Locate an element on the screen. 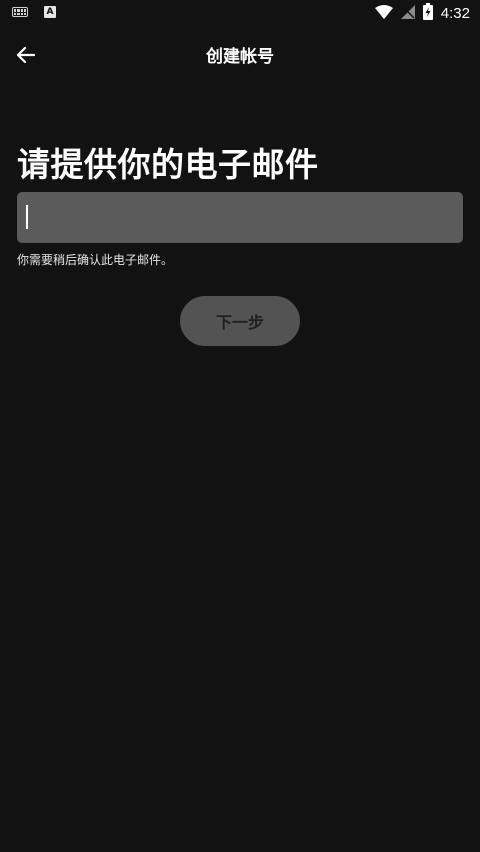 This screenshot has width=480, height=852. email-hint: 你需要稍后确认此电子邮件。 is located at coordinates (95, 260).